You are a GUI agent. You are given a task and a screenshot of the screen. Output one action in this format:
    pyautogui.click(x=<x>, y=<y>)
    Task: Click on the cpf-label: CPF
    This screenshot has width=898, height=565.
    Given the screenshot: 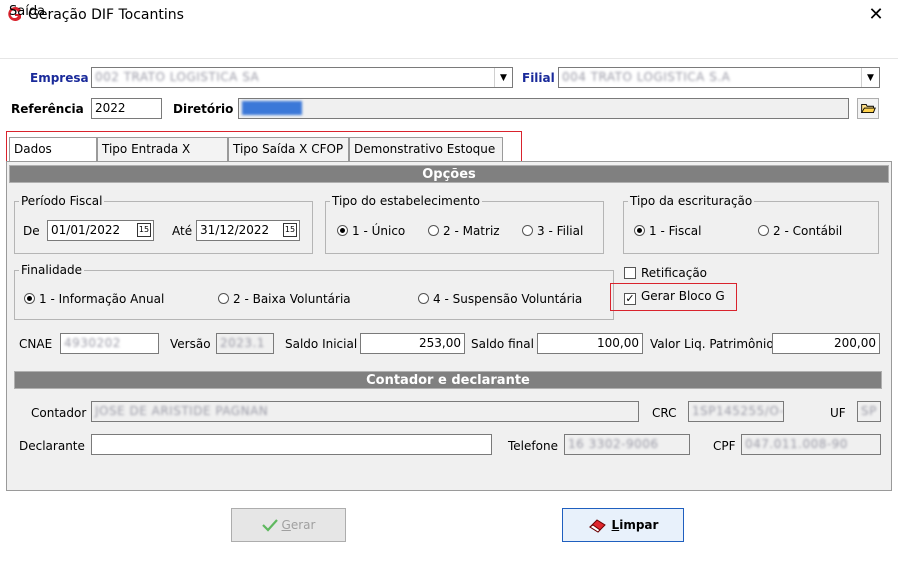 What is the action you would take?
    pyautogui.click(x=724, y=446)
    